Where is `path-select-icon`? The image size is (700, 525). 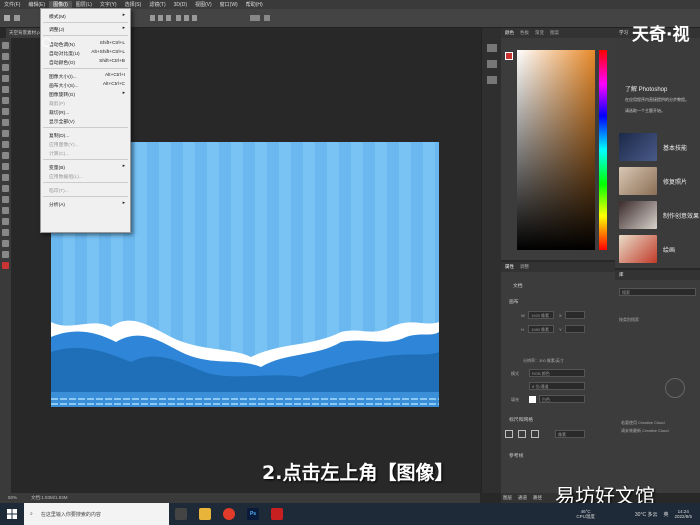
path-select-icon is located at coordinates (5, 221).